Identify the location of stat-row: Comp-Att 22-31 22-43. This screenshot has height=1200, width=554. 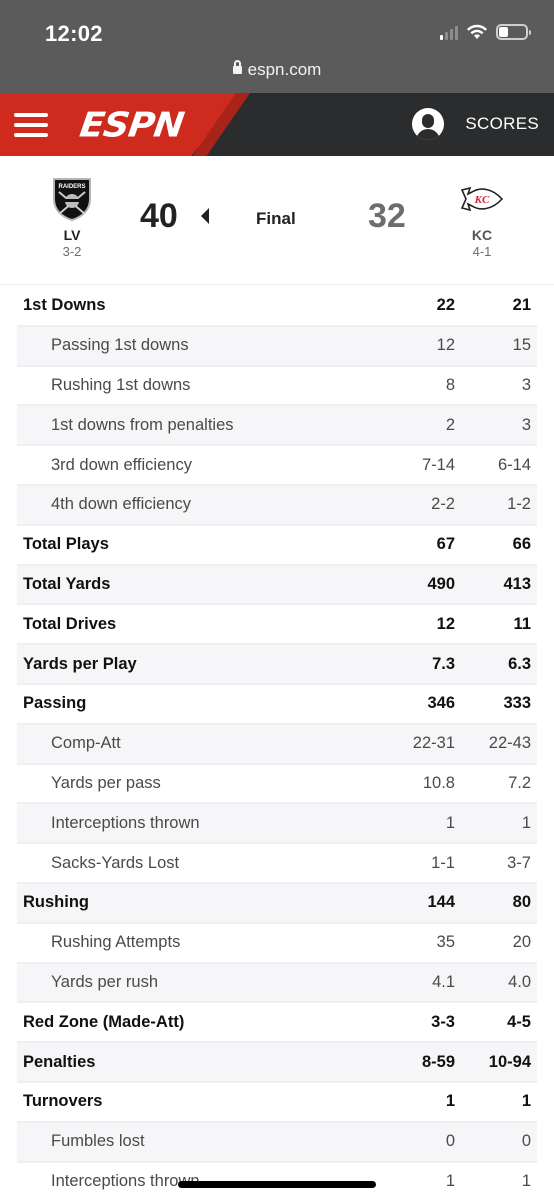
(277, 744).